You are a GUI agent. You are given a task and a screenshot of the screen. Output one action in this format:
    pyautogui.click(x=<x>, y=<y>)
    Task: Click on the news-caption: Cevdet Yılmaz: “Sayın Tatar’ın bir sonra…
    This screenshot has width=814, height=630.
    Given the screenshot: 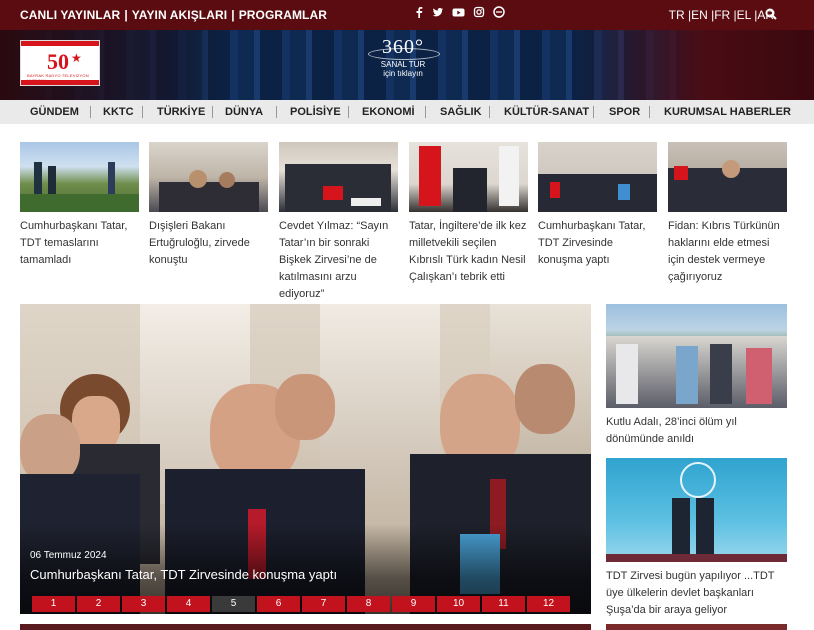 What is the action you would take?
    pyautogui.click(x=338, y=260)
    